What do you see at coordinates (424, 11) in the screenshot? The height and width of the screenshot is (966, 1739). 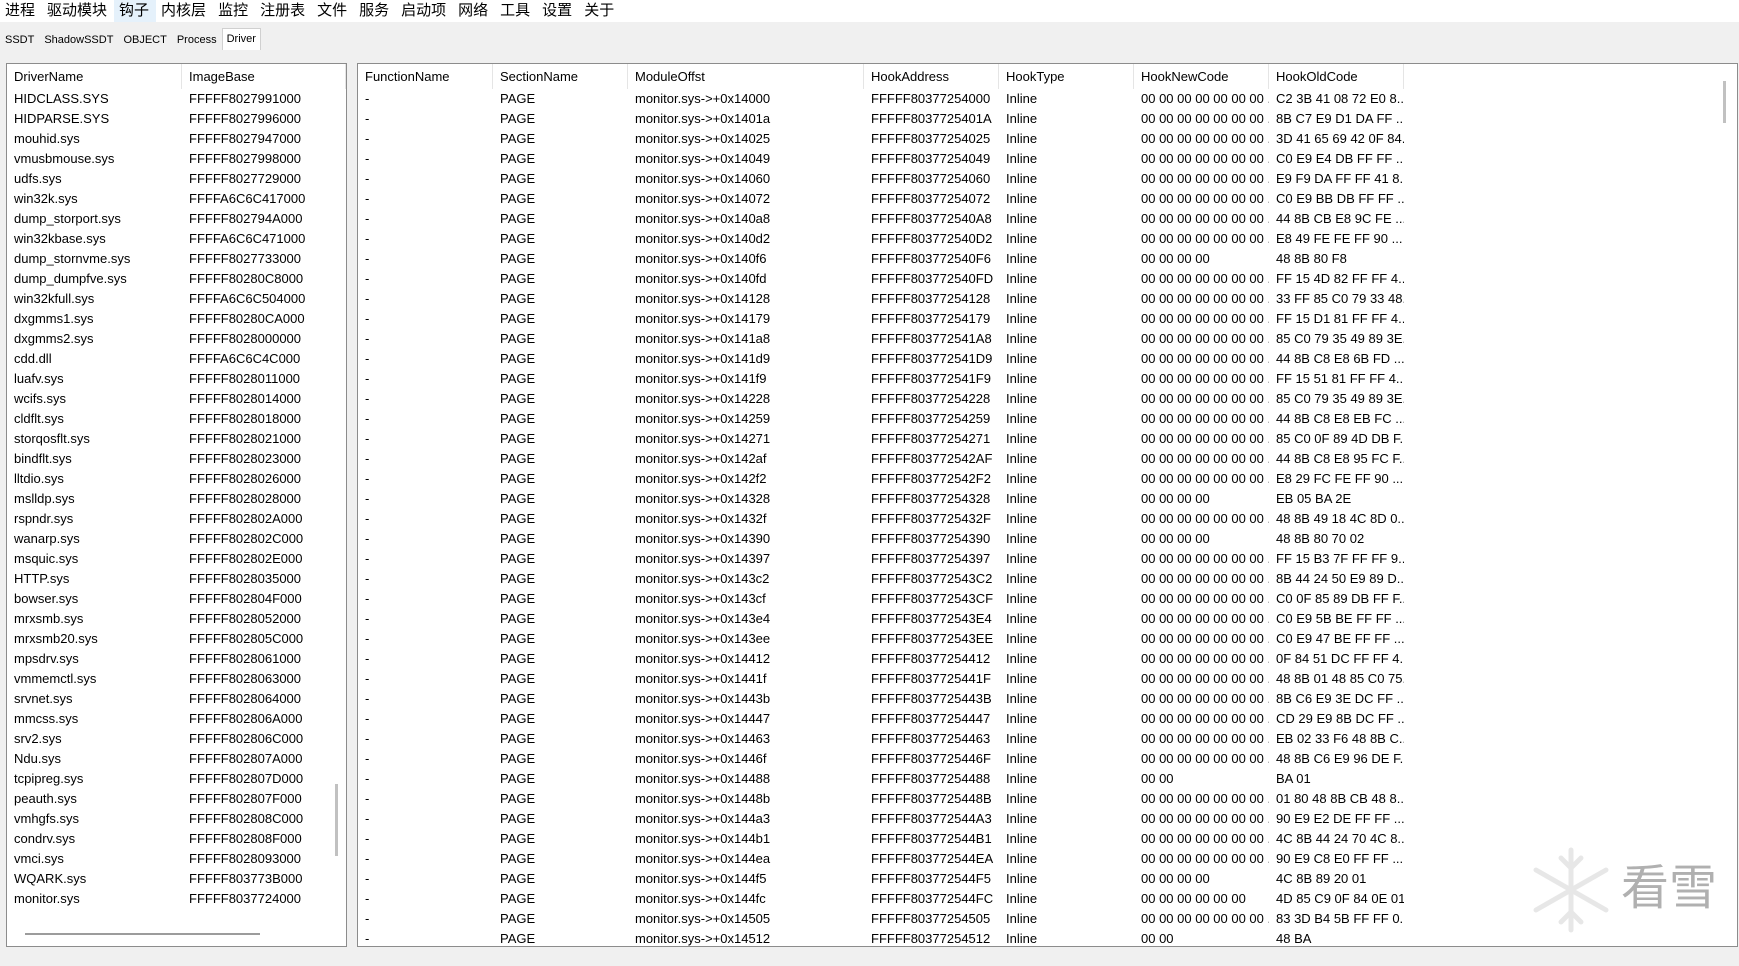 I see `menu-item-8: 启动项` at bounding box center [424, 11].